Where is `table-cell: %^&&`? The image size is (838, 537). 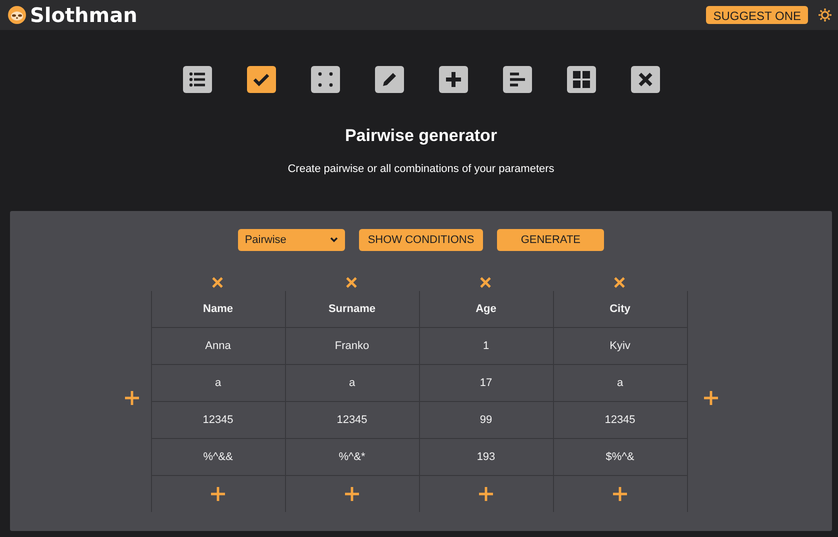
table-cell: %^&& is located at coordinates (217, 457).